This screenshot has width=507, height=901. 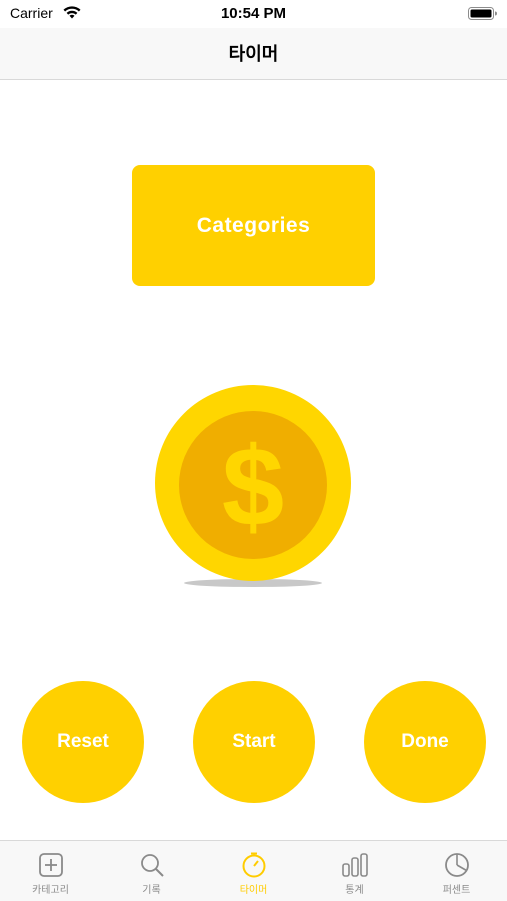 I want to click on tab-categories: 카테고리, so click(x=50, y=871).